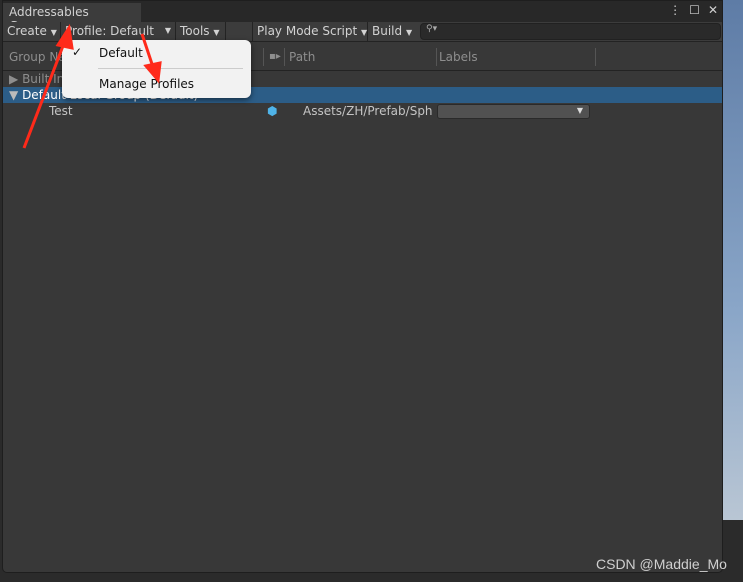  I want to click on checkmark-icon: ✓, so click(77, 52).